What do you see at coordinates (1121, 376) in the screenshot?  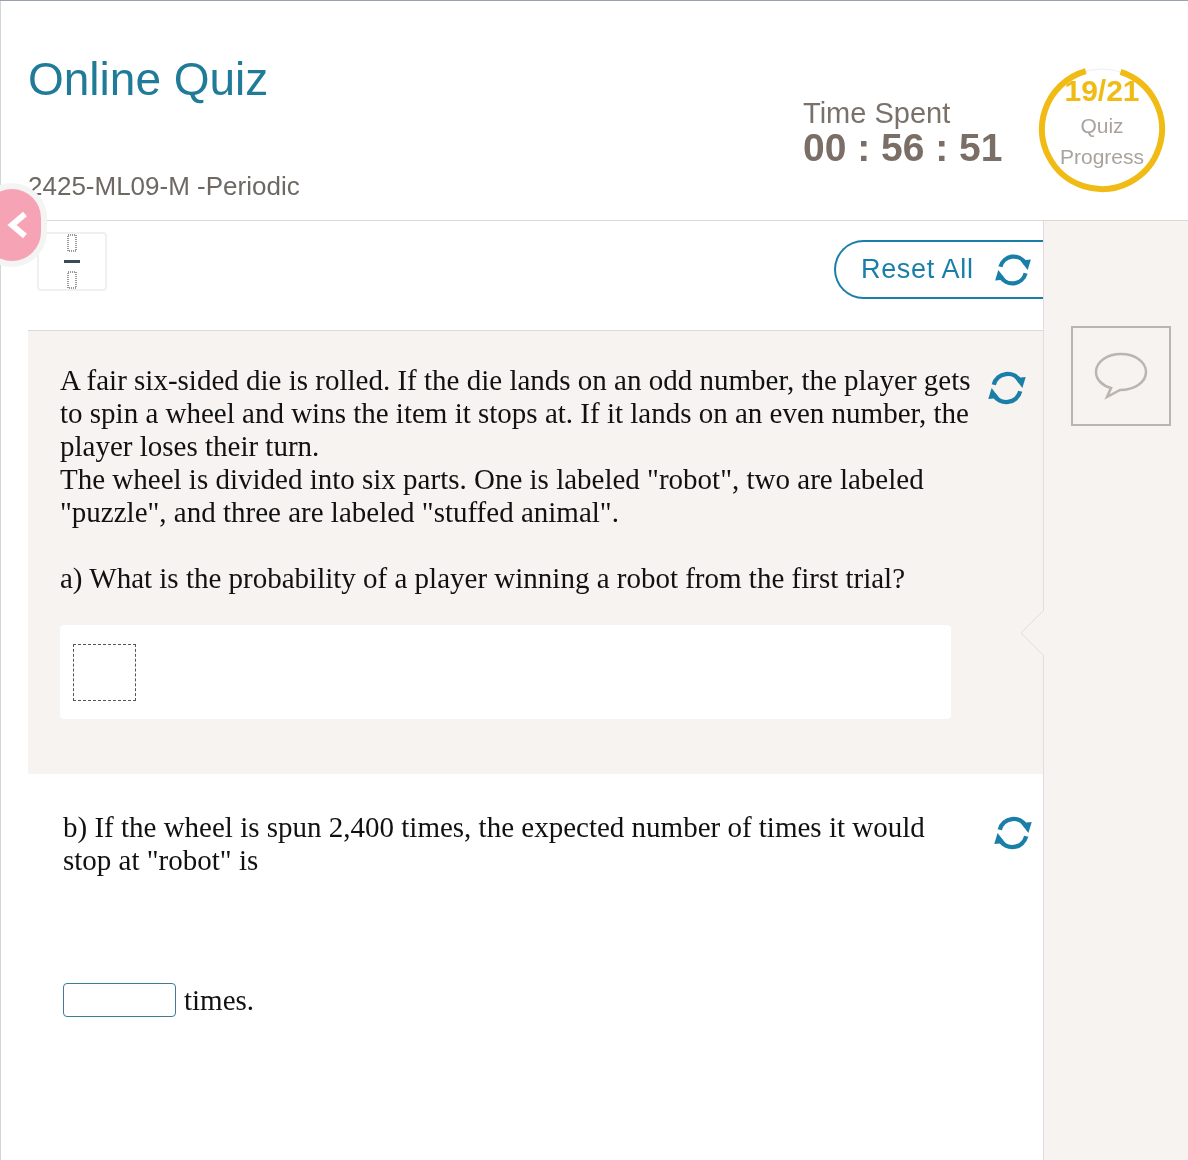 I see `speech-bubble-icon` at bounding box center [1121, 376].